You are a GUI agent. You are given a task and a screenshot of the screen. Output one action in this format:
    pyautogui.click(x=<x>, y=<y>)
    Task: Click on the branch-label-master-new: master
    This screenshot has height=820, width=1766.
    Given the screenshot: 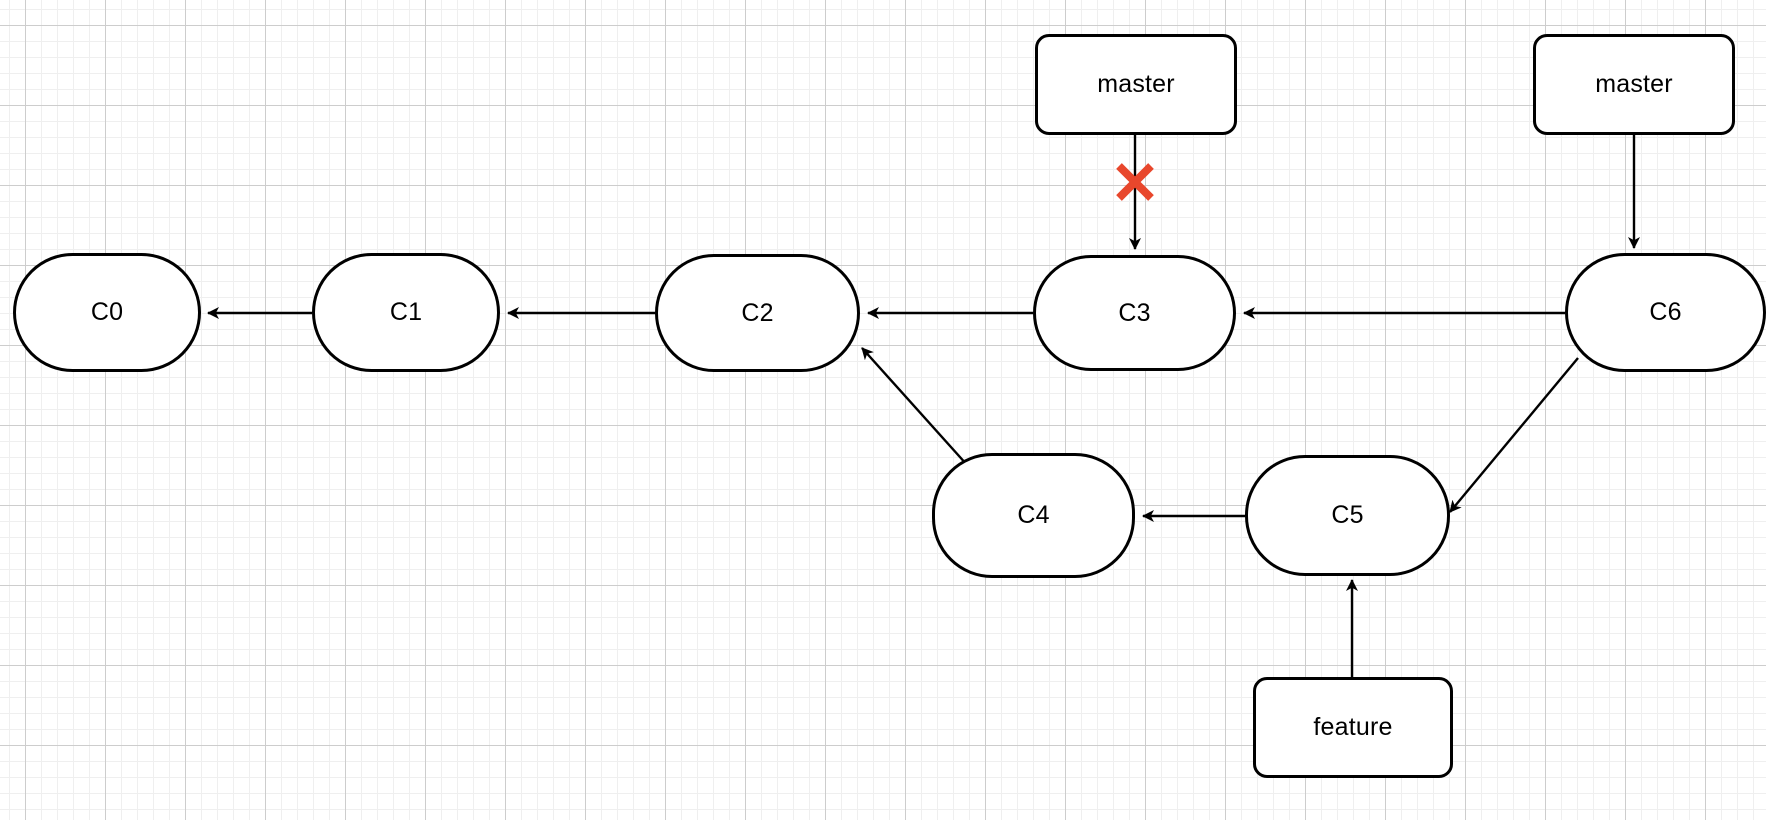 What is the action you would take?
    pyautogui.click(x=1634, y=84)
    